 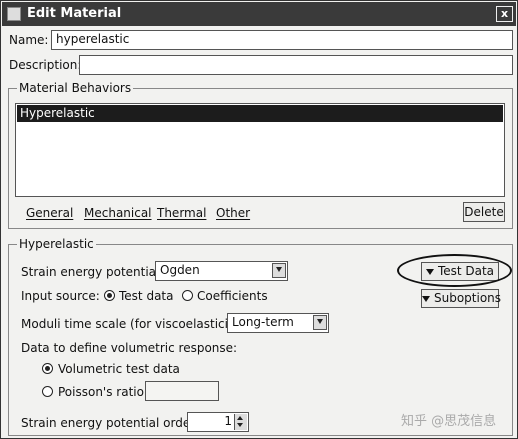 I want to click on app-icon, so click(x=14, y=14).